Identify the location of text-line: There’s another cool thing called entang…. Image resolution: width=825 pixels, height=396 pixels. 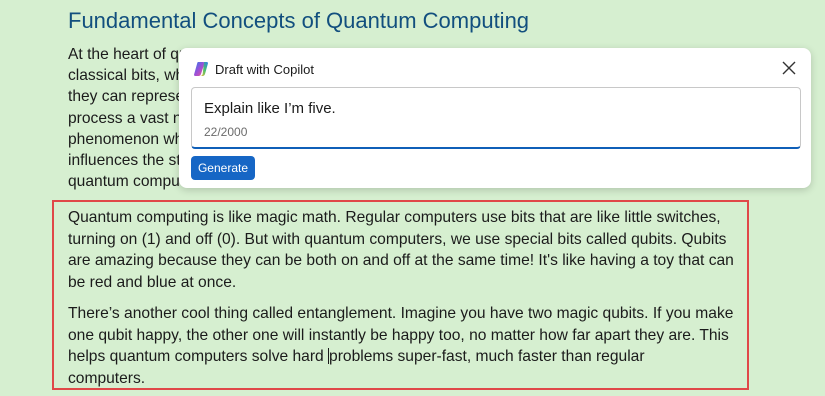
(401, 313).